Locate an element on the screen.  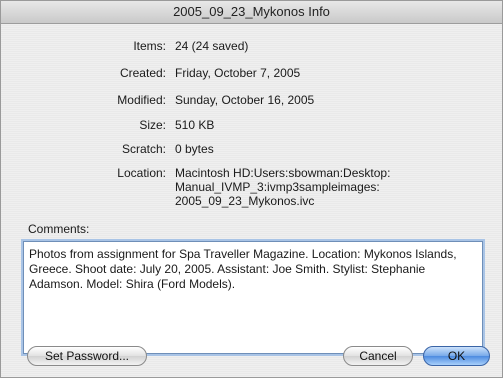
items-value: 24 (24 saved) is located at coordinates (212, 46).